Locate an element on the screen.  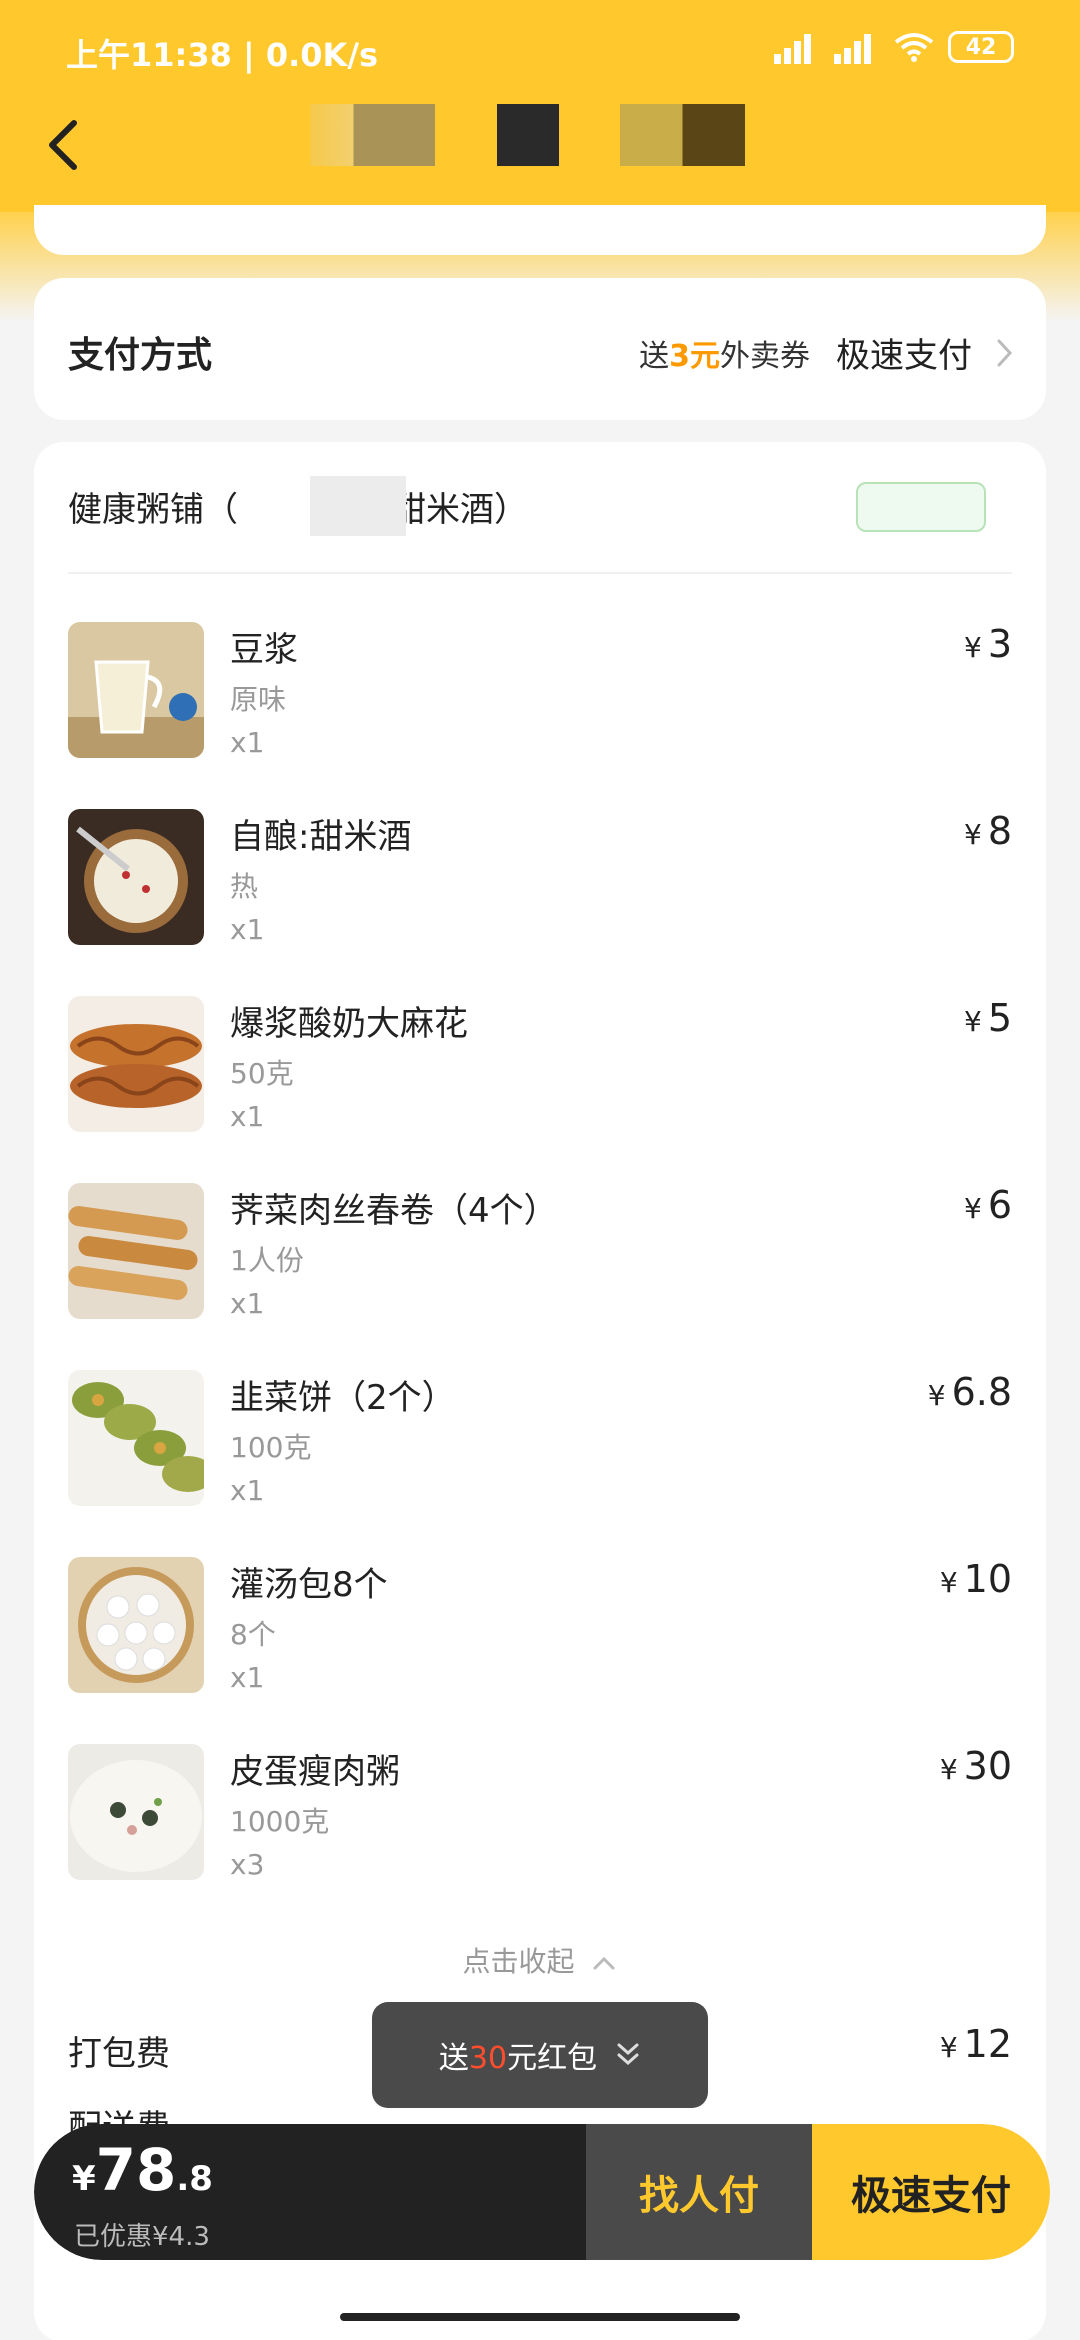
chive-cake-image is located at coordinates (136, 1438).